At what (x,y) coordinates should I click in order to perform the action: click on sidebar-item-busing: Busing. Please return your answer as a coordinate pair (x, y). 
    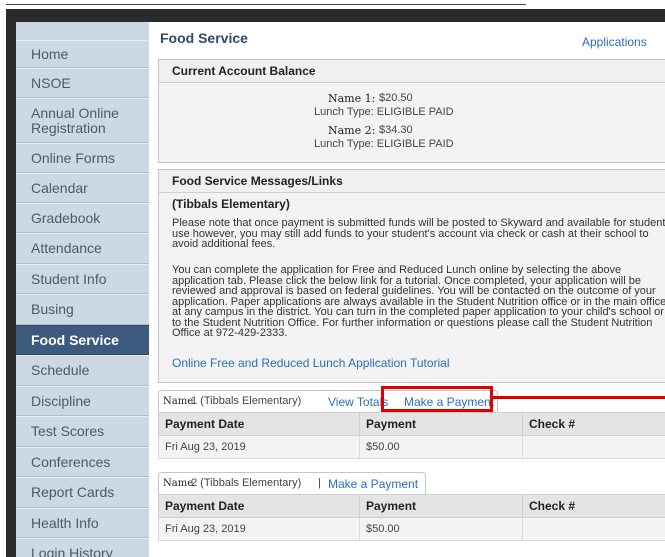
    Looking at the image, I should click on (82, 309).